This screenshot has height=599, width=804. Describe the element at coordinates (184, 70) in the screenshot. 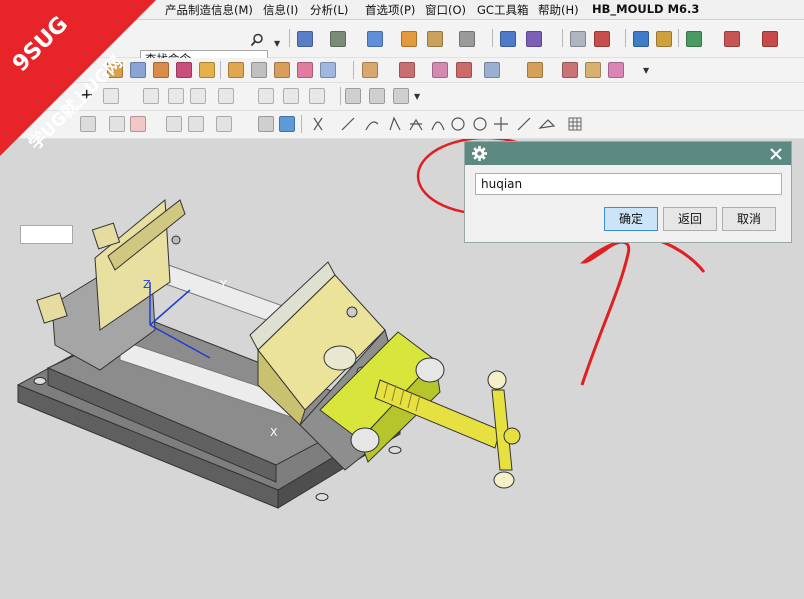

I see `extrude-icon` at that location.